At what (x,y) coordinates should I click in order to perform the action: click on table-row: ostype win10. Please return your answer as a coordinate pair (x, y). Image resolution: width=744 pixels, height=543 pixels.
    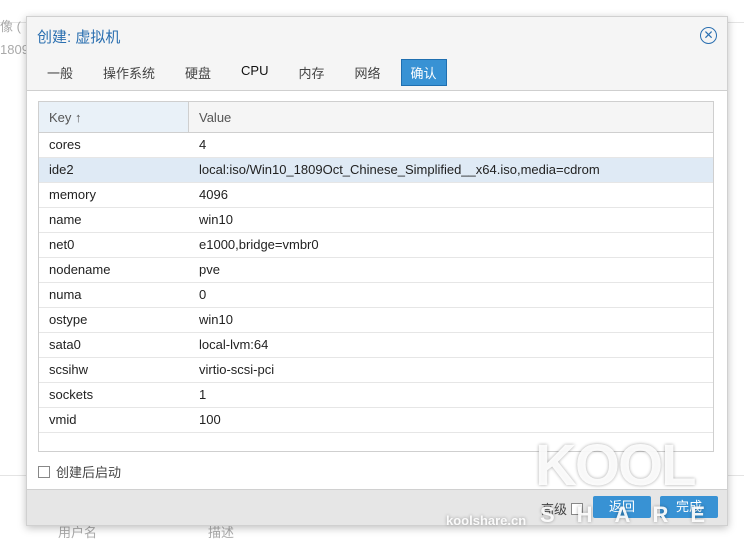
    Looking at the image, I should click on (376, 320).